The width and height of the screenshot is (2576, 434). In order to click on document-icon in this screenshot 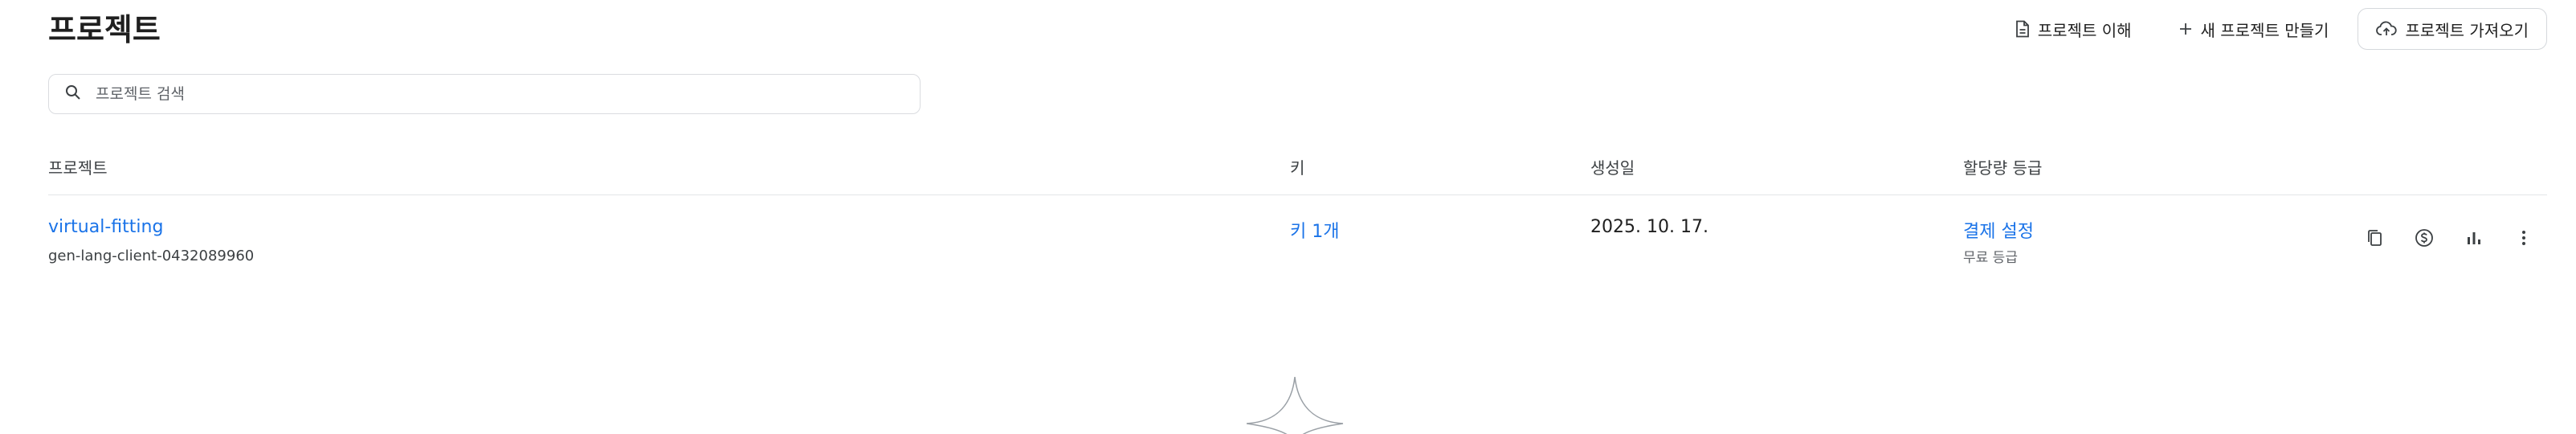, I will do `click(2022, 29)`.